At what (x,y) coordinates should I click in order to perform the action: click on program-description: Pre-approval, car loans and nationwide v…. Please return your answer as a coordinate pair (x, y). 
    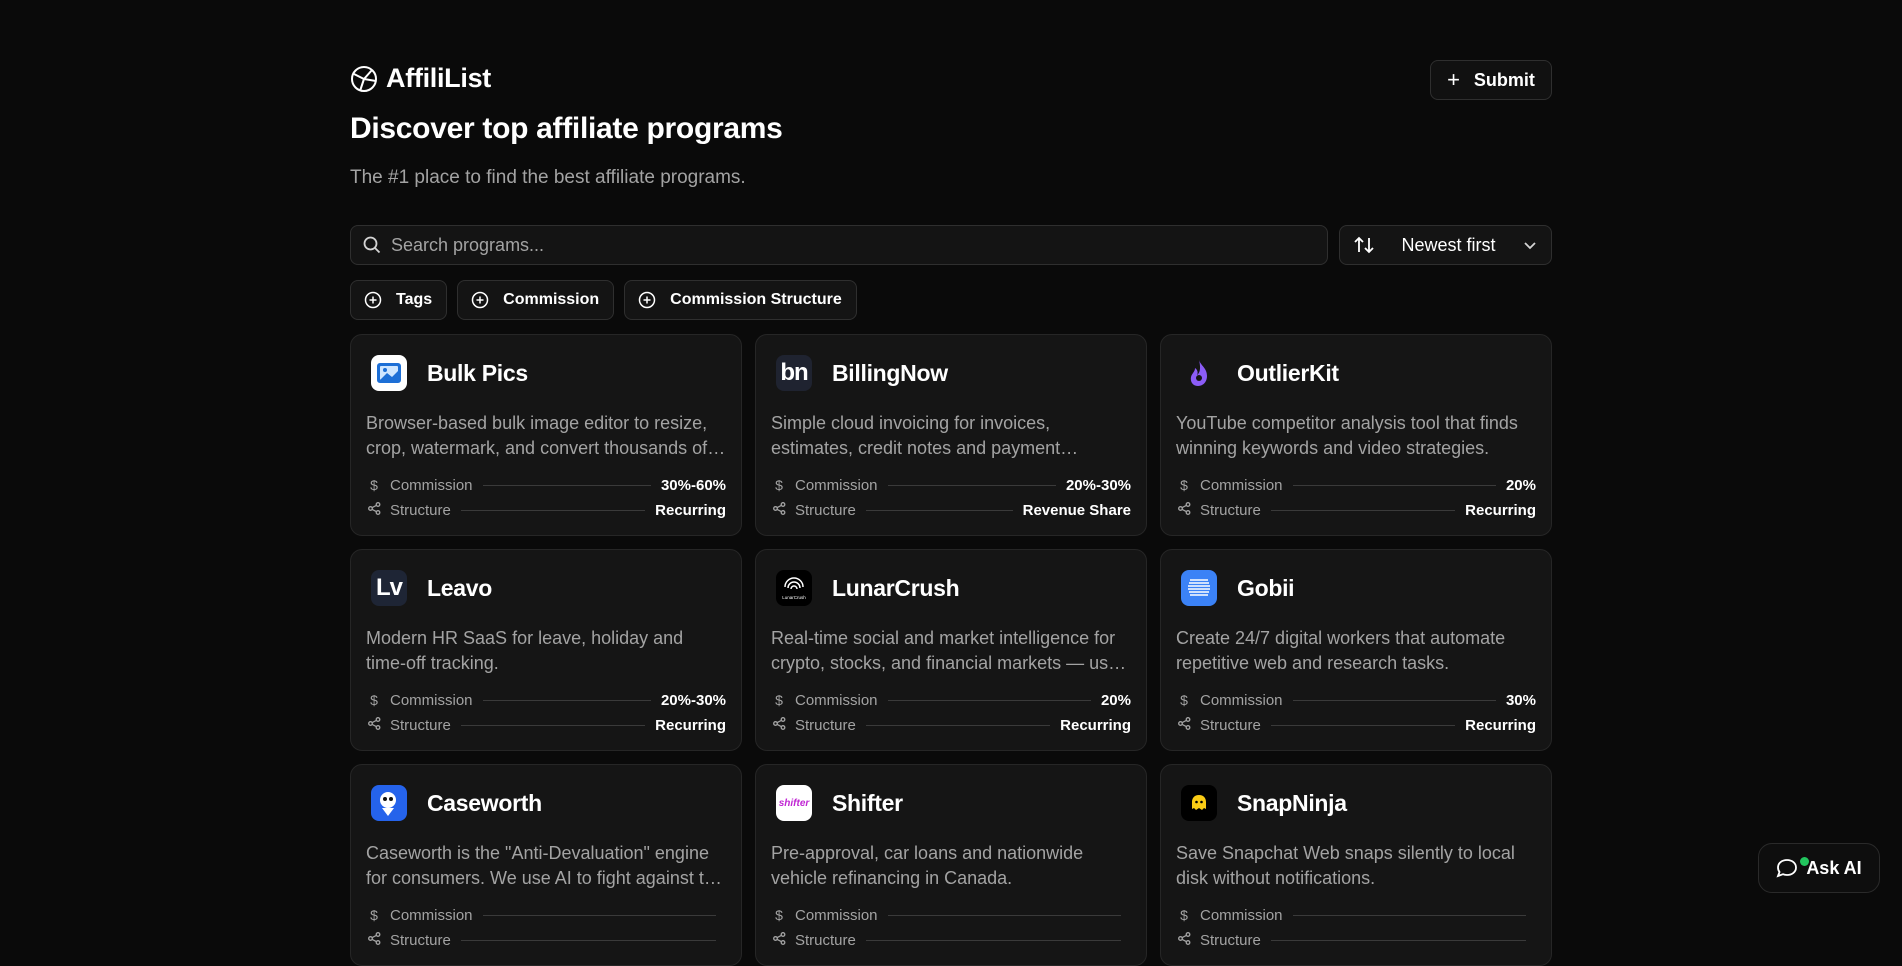
    Looking at the image, I should click on (927, 865).